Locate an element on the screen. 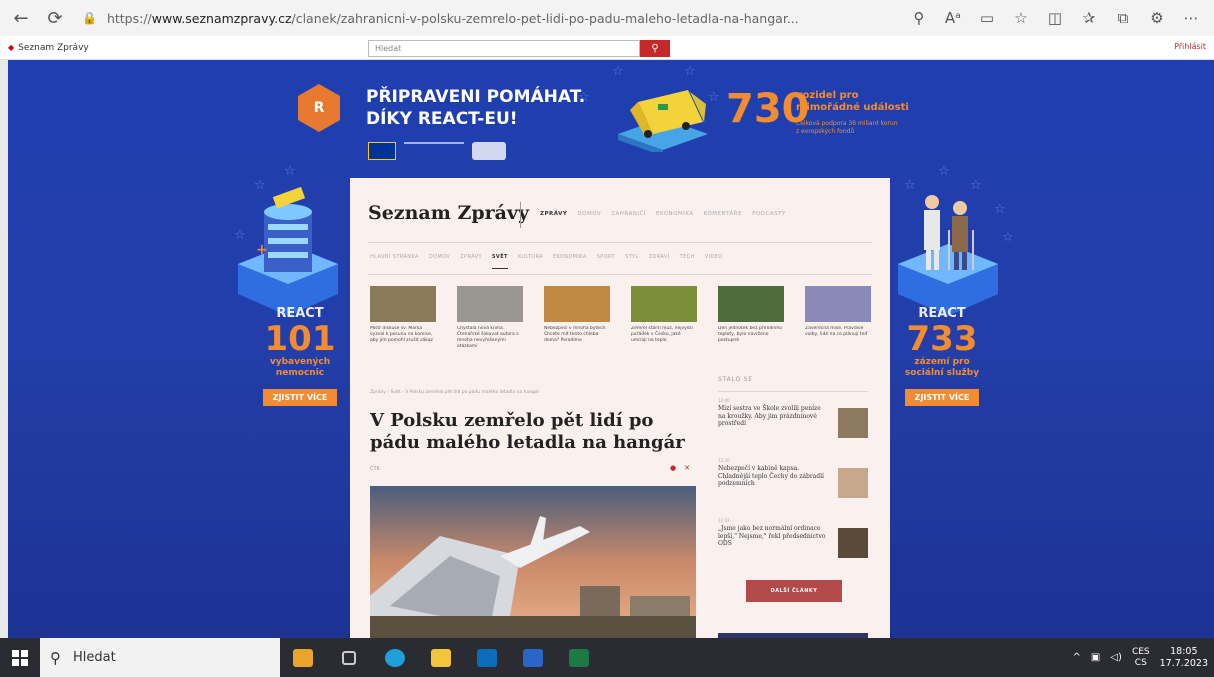 The width and height of the screenshot is (1214, 677). section-nav-item: SPORT is located at coordinates (606, 261).